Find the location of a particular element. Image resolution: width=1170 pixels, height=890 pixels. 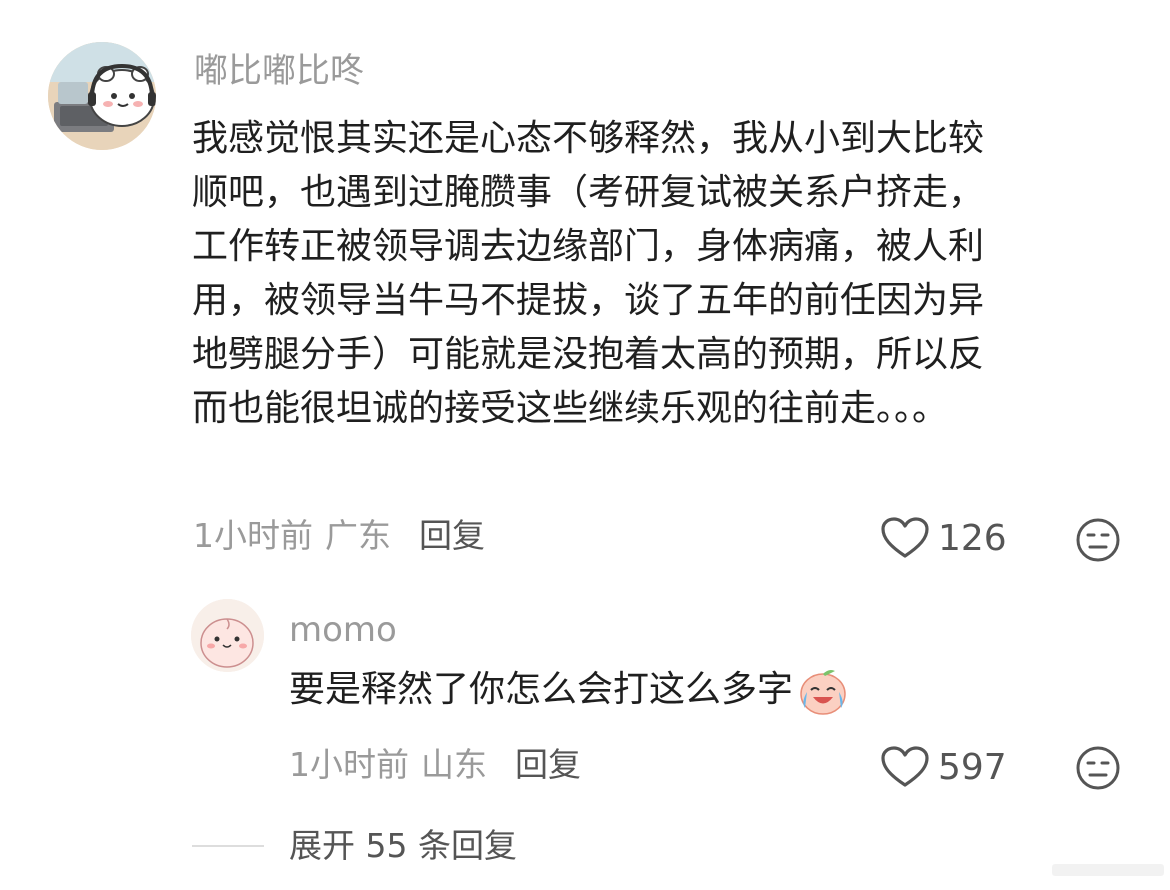

comment-line: 而也能很坦诚的接受这些继续乐观的往前走。。。 is located at coordinates (570, 408).